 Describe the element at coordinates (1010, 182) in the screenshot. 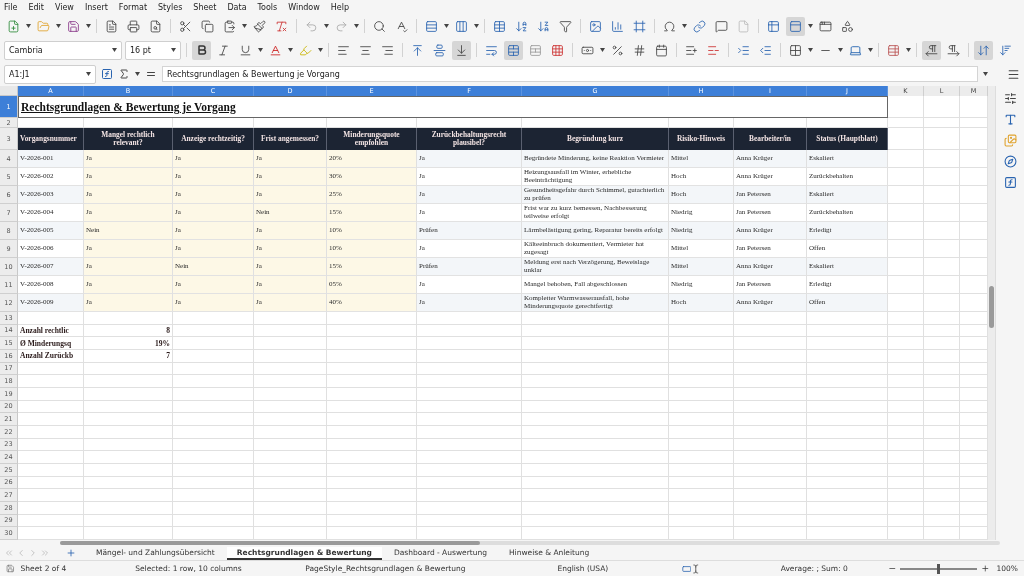

I see `functions-icon` at that location.